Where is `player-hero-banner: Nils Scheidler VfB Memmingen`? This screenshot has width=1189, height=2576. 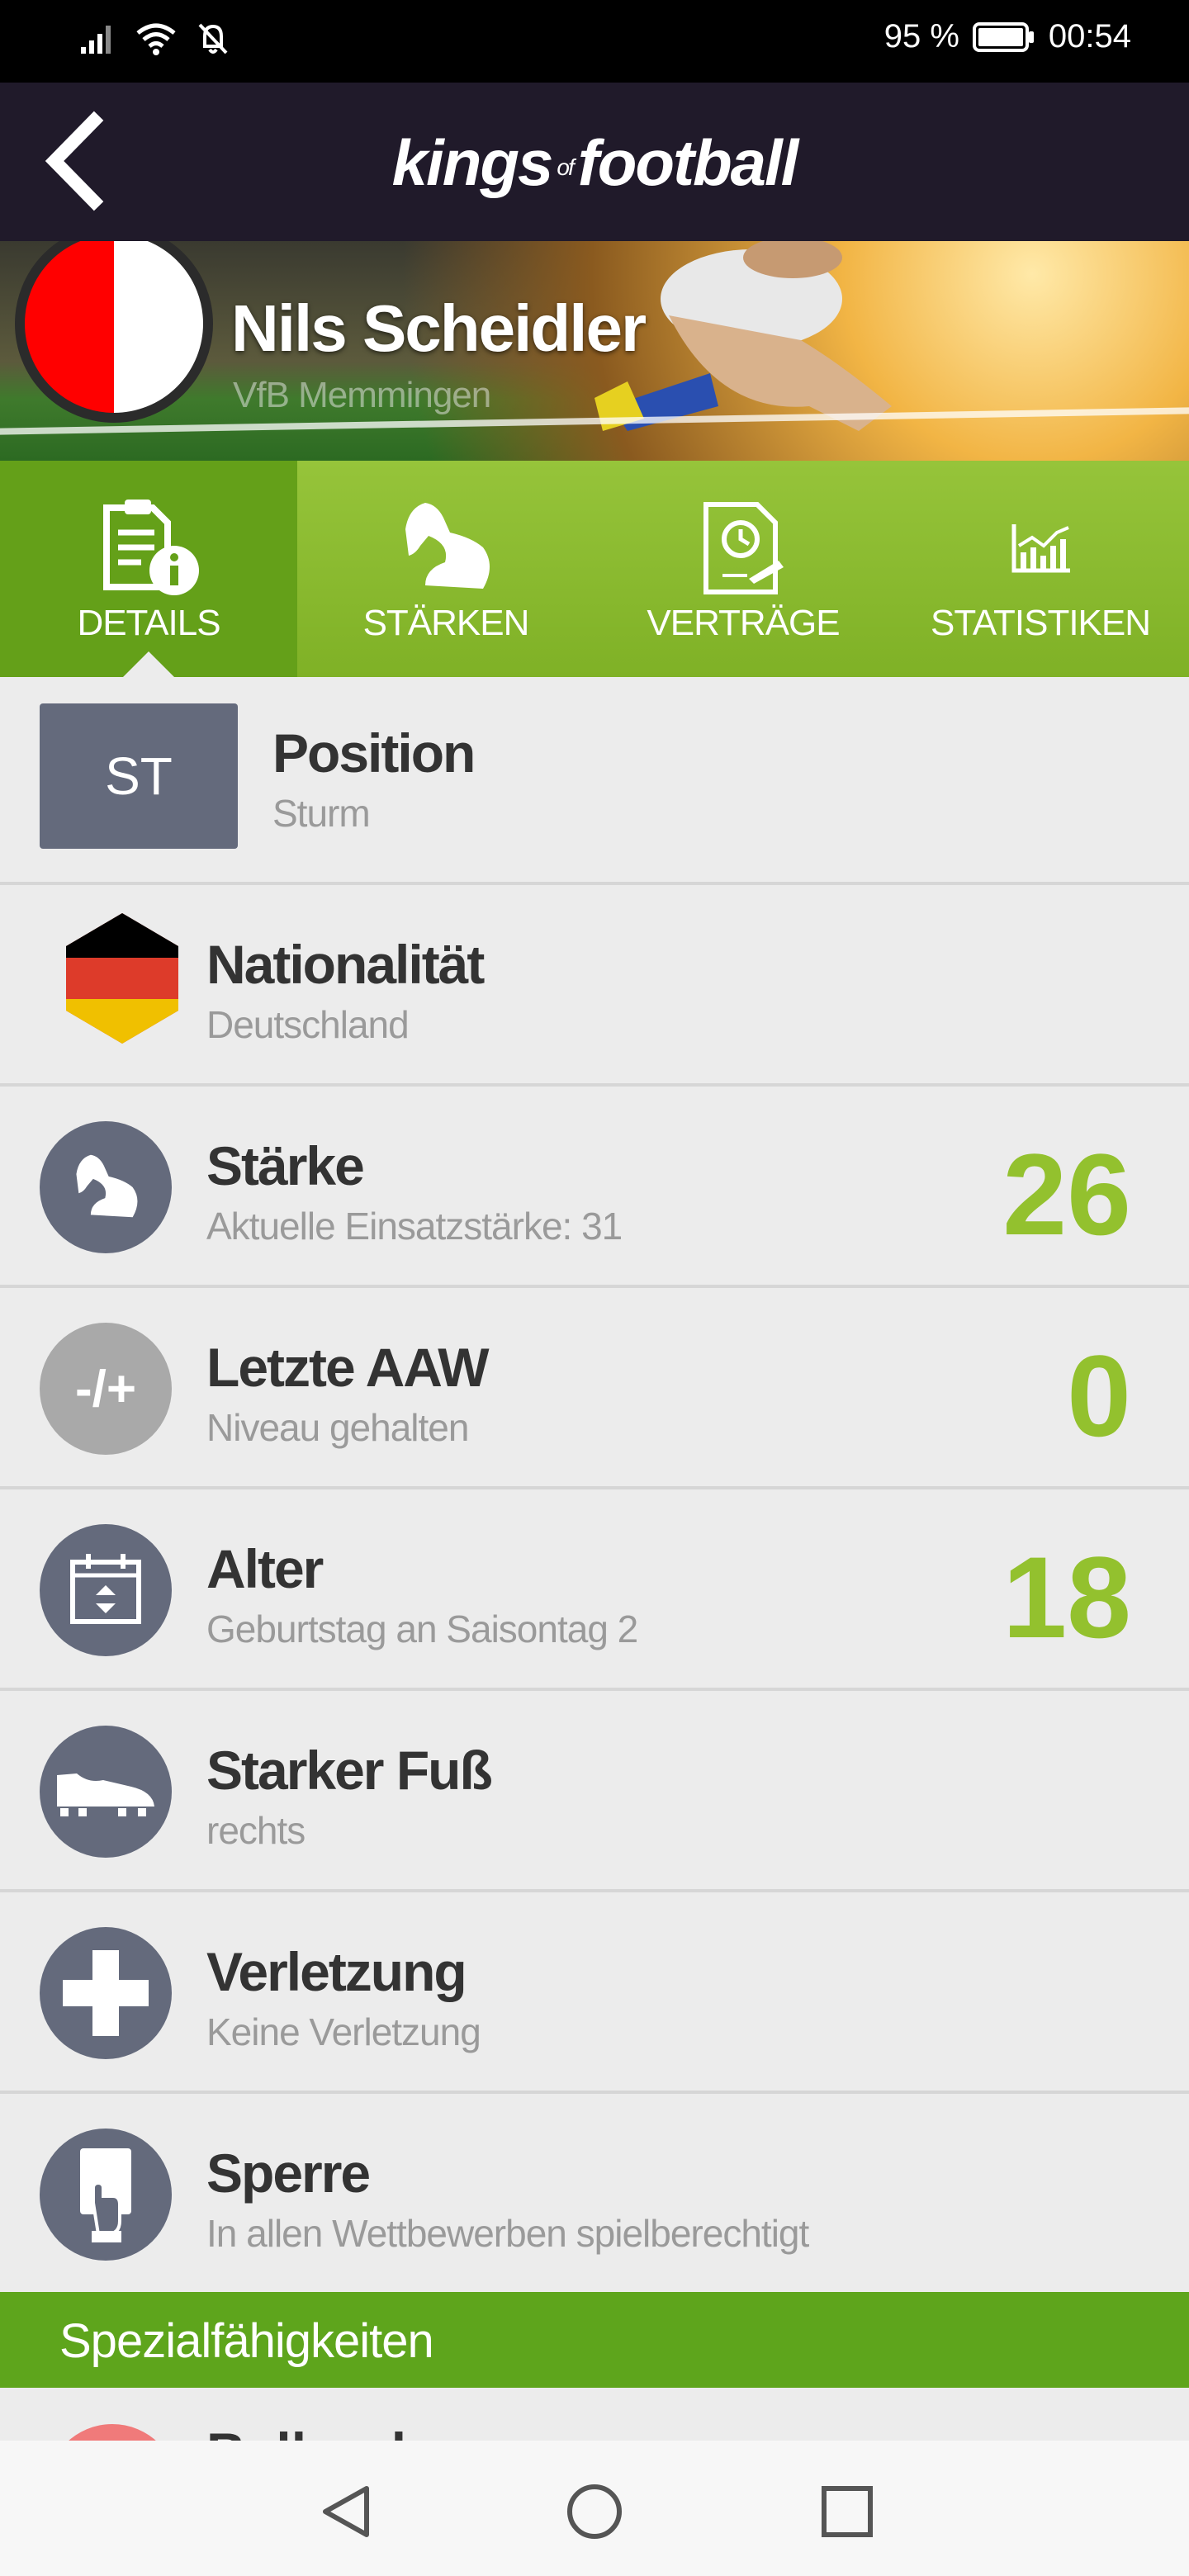
player-hero-banner: Nils Scheidler VfB Memmingen is located at coordinates (594, 351).